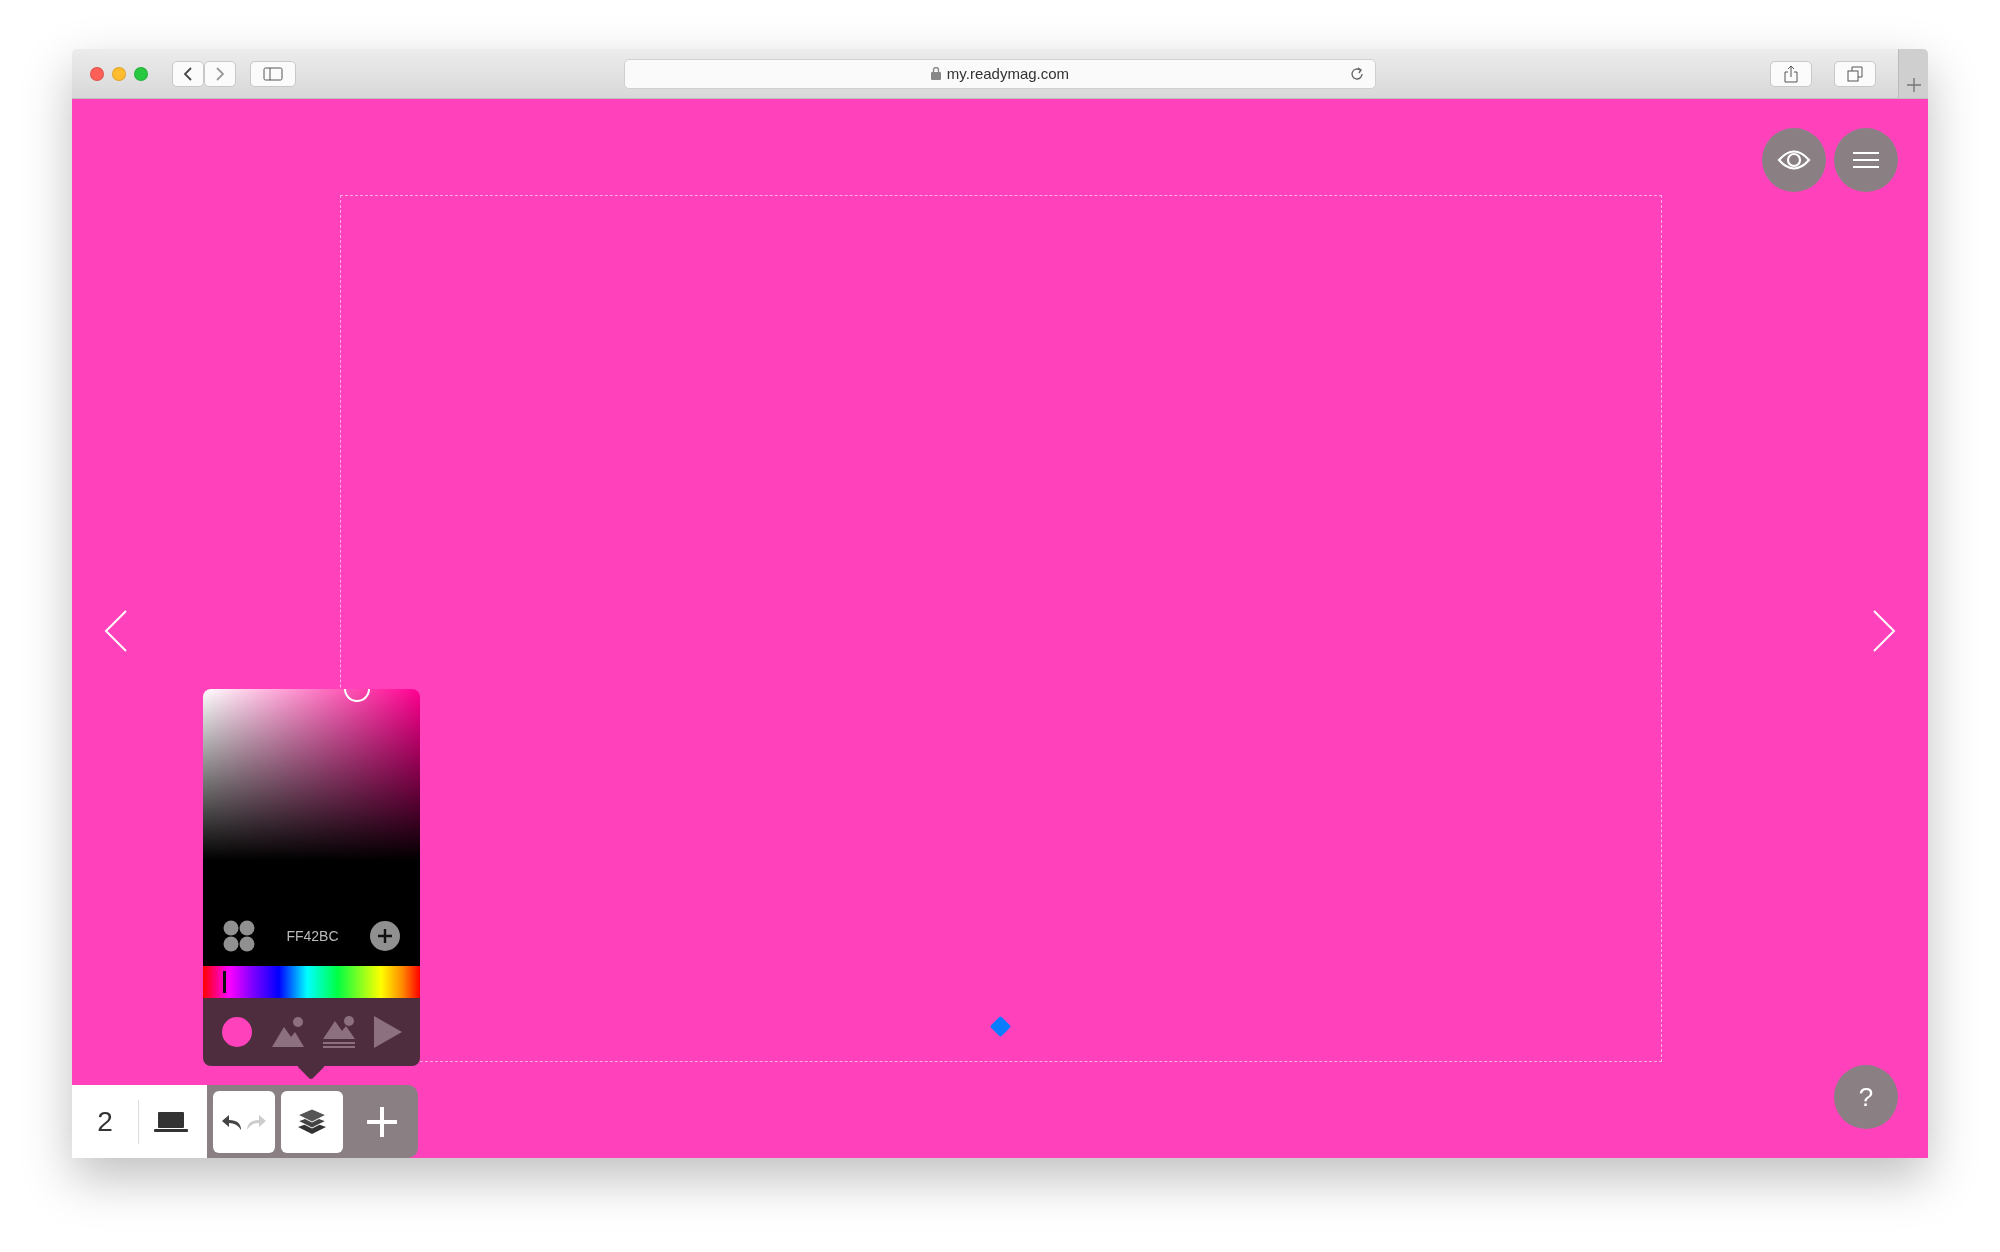  I want to click on tabs-button, so click(1855, 73).